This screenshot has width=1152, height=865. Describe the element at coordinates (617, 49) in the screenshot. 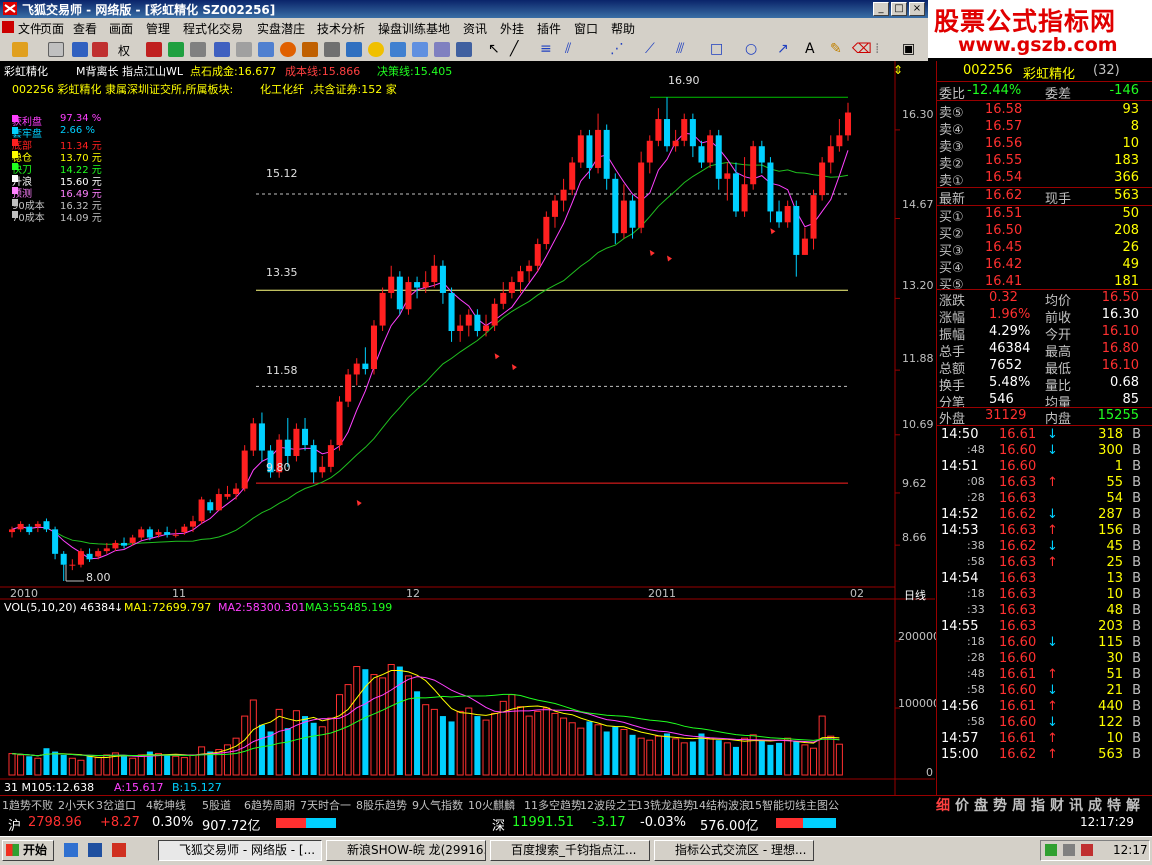

I see `fan-tool-icon: ⋰` at that location.